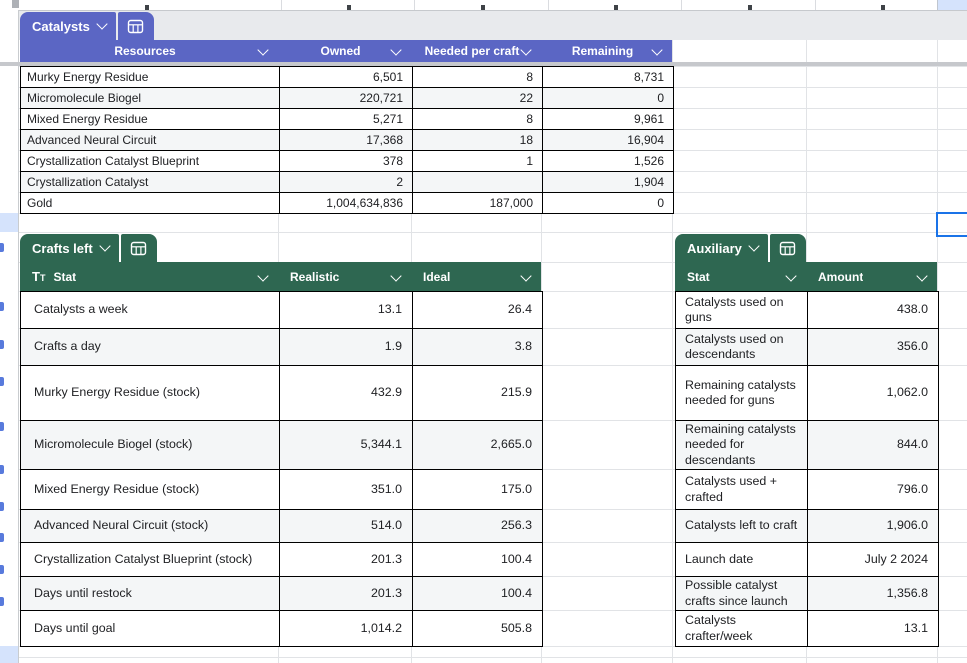 The image size is (967, 663). I want to click on column-header-remaining: Remaining, so click(606, 51).